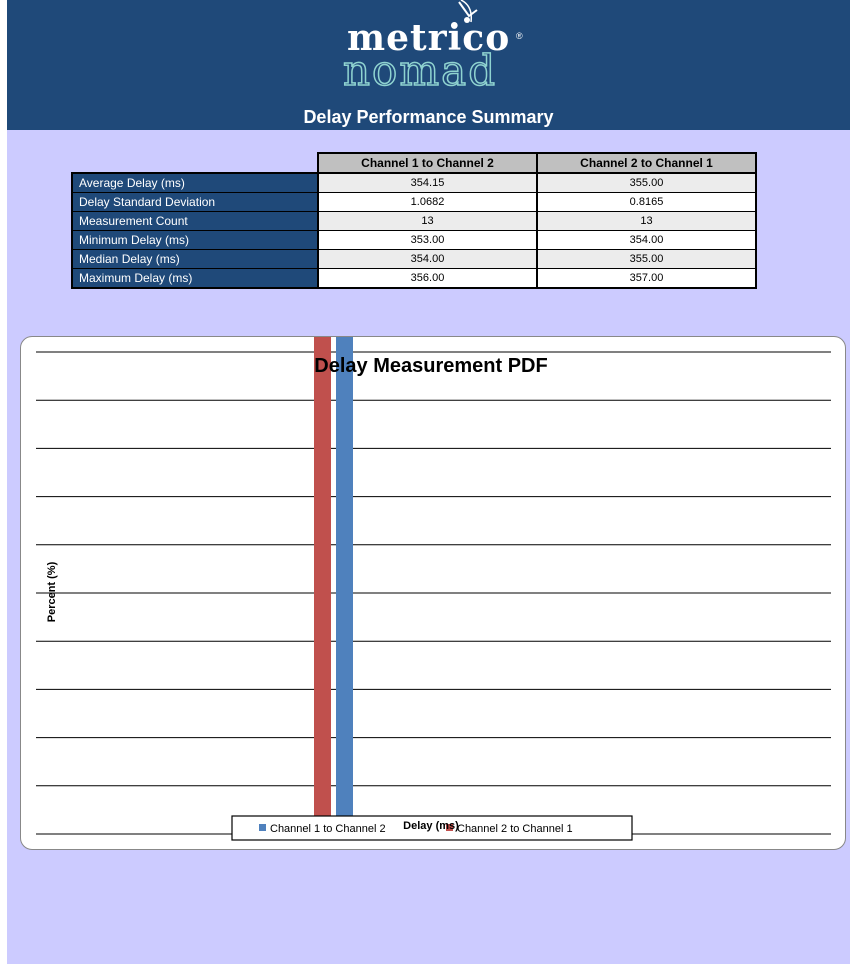  Describe the element at coordinates (646, 202) in the screenshot. I see `table-cell: 0.8165` at that location.